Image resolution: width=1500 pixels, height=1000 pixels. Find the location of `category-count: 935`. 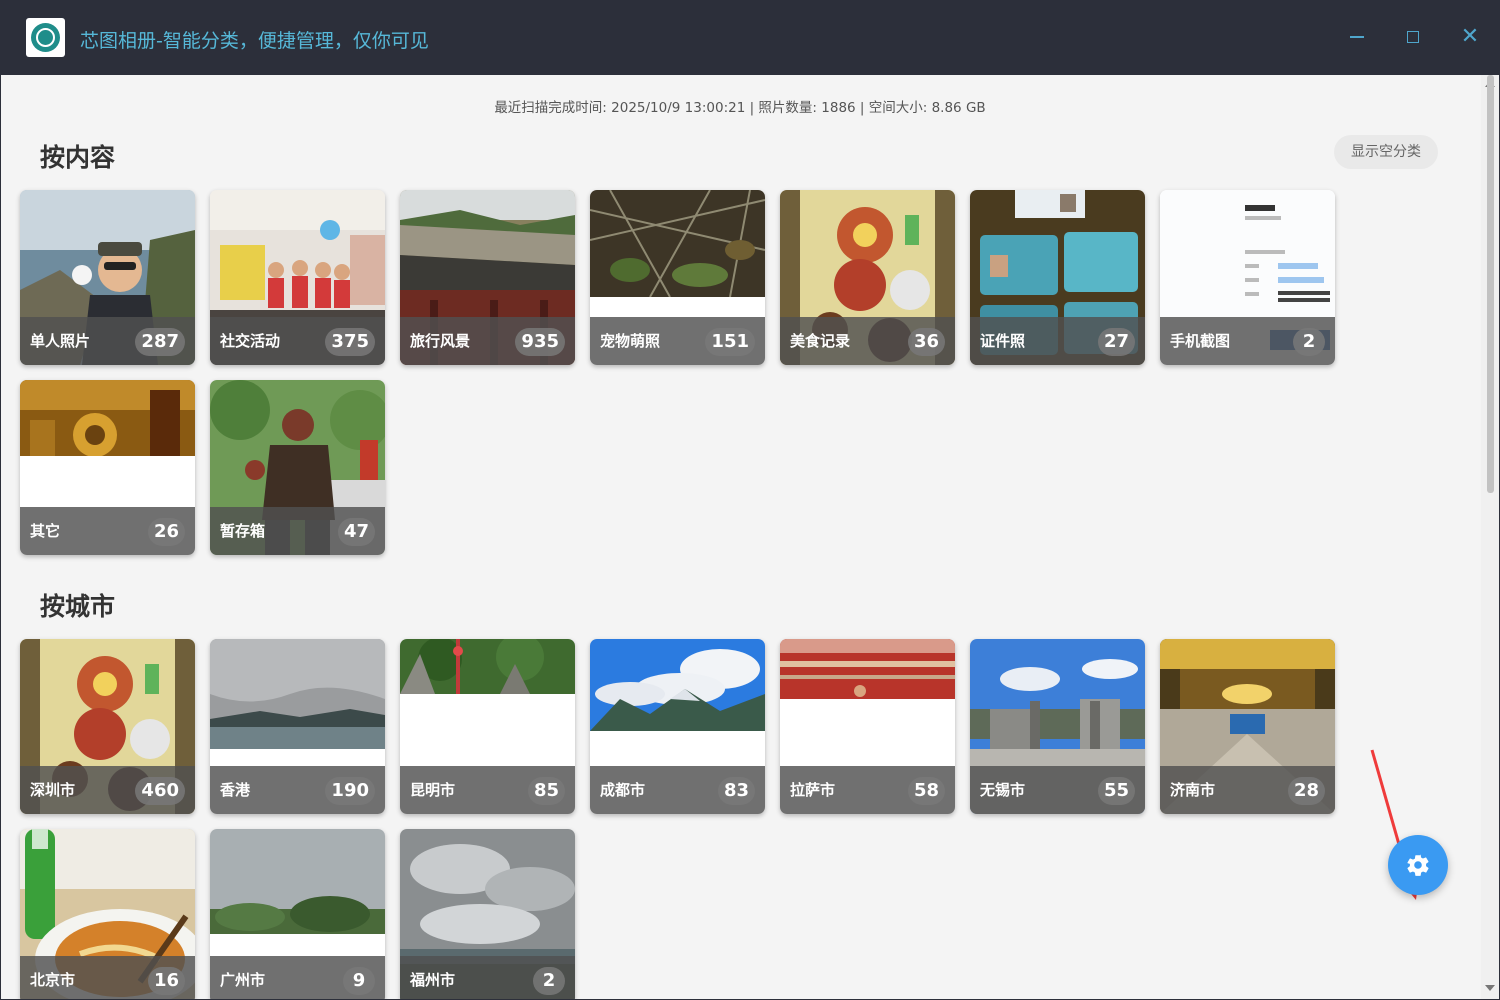

category-count: 935 is located at coordinates (540, 342).